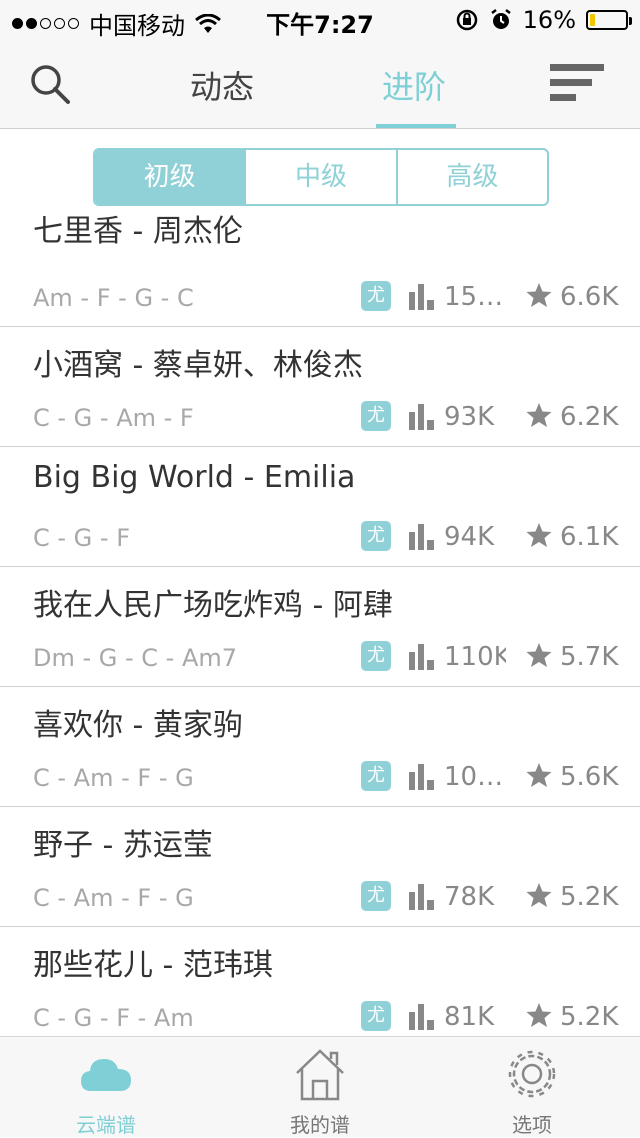 The height and width of the screenshot is (1138, 640). I want to click on song-row: 野子 - 苏运莹 C - Am - F - G 尤 78K 5.2K, so click(320, 866).